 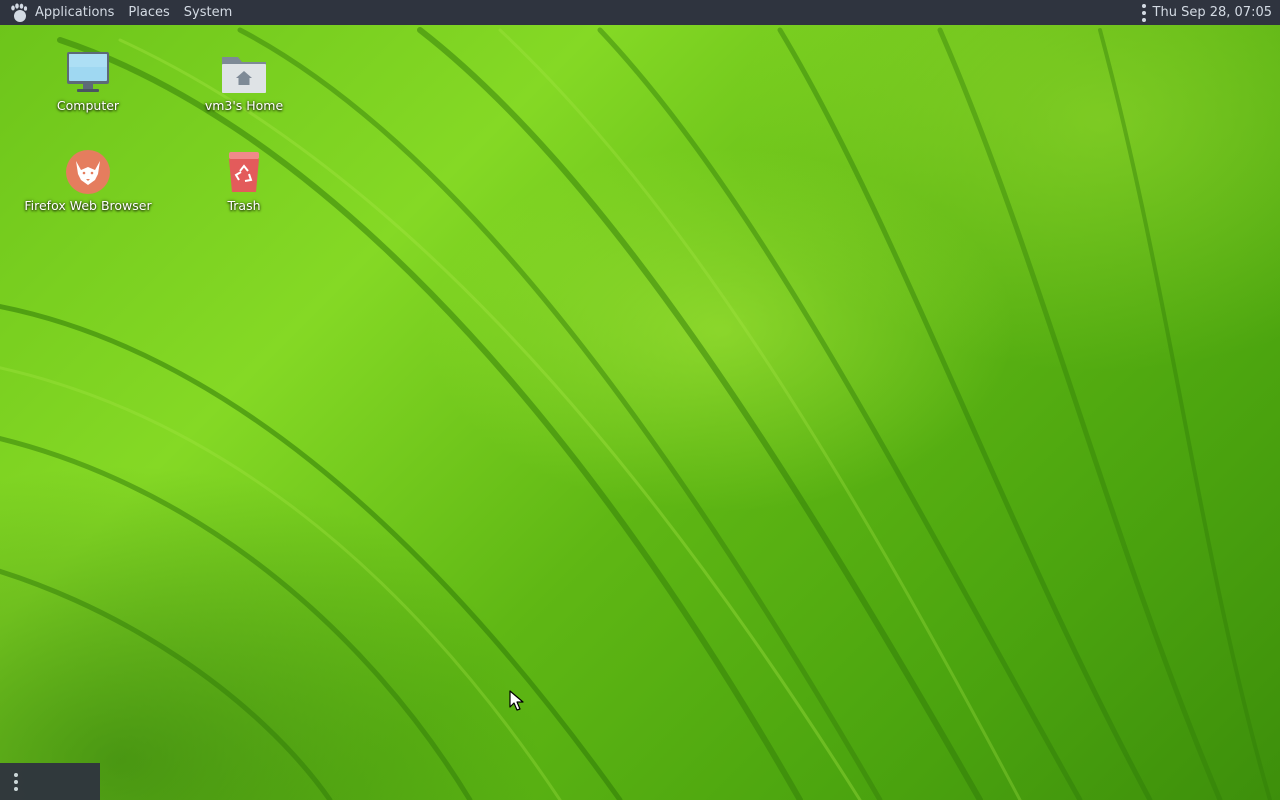 I want to click on desktop-icon-firefox: Firefox Web Browser, so click(x=88, y=180).